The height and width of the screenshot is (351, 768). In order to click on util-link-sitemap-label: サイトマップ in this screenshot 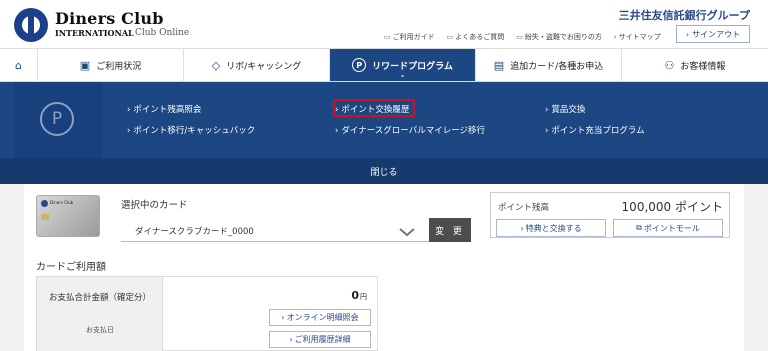, I will do `click(639, 37)`.